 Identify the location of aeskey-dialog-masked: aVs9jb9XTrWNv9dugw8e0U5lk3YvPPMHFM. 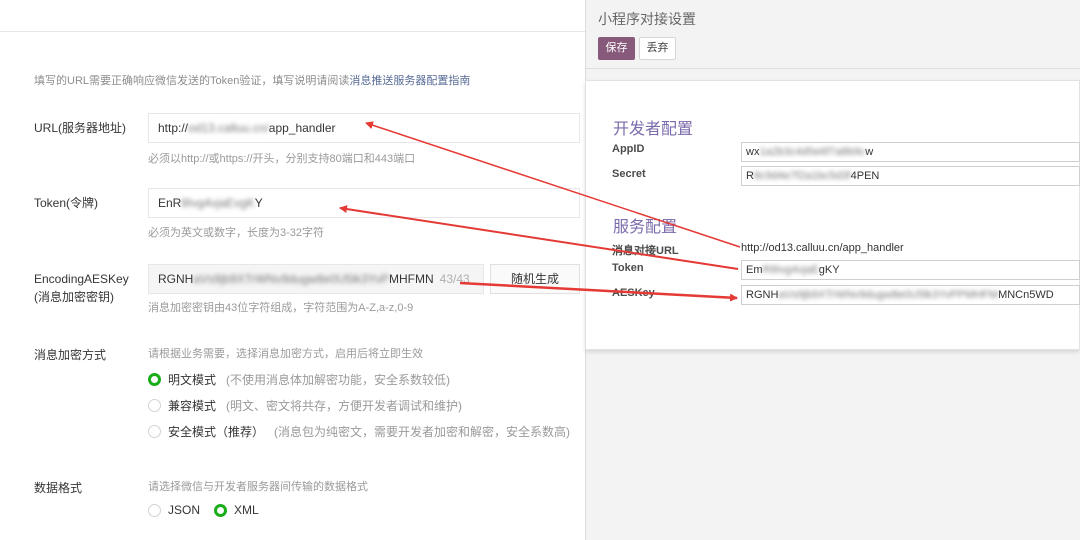
(888, 295).